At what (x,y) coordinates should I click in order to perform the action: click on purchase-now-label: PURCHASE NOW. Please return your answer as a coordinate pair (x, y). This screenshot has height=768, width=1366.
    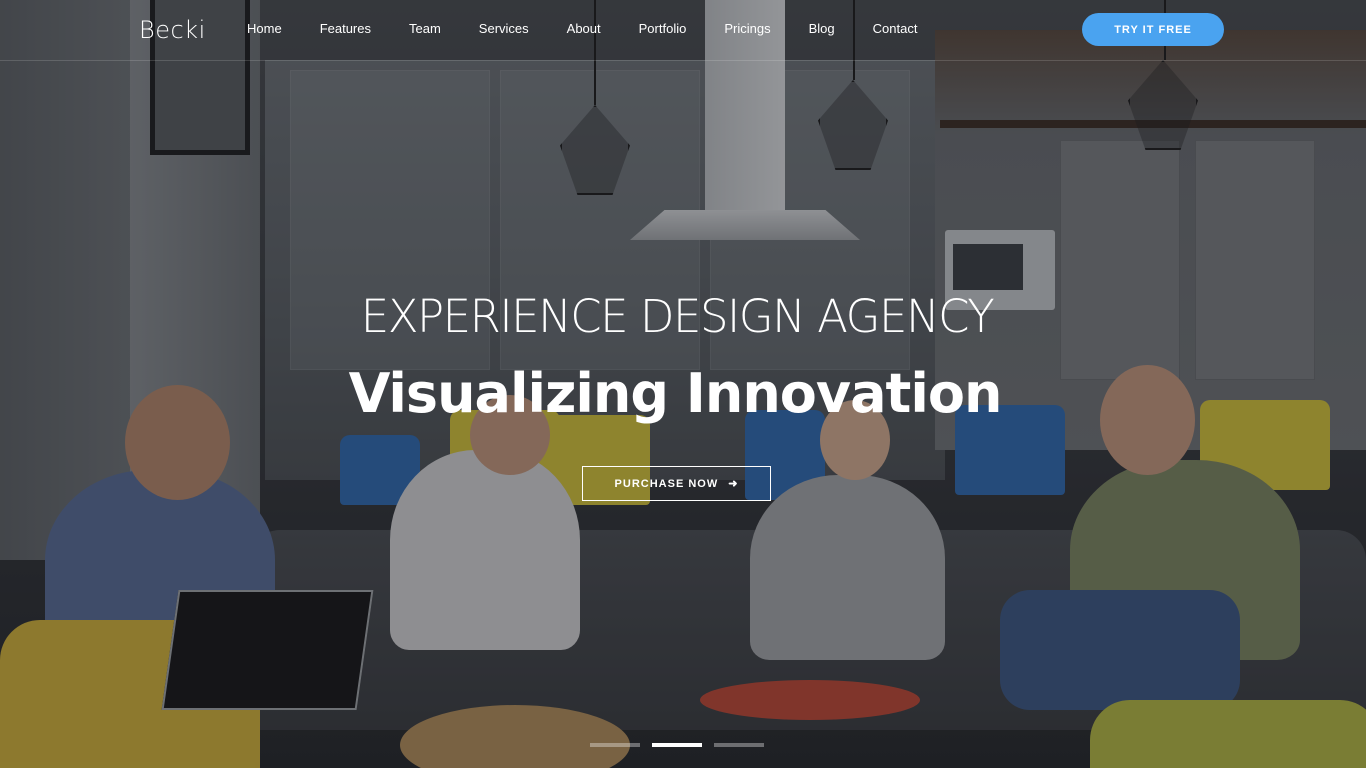
    Looking at the image, I should click on (666, 483).